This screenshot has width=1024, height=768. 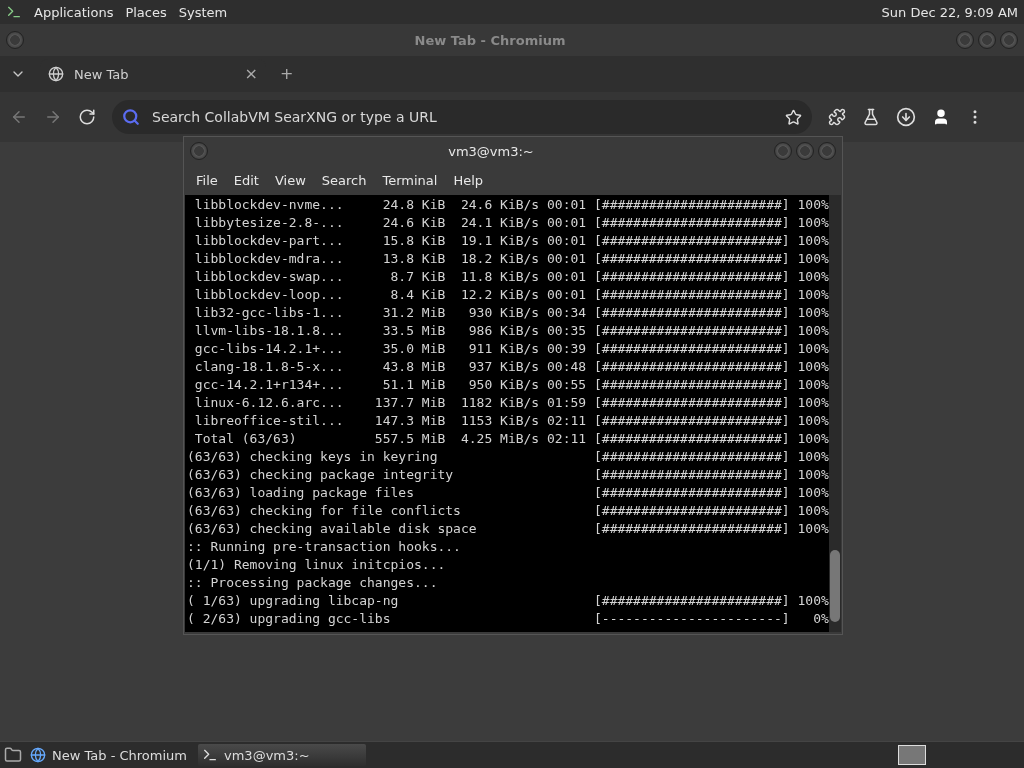 I want to click on workspace-switcher, so click(x=912, y=755).